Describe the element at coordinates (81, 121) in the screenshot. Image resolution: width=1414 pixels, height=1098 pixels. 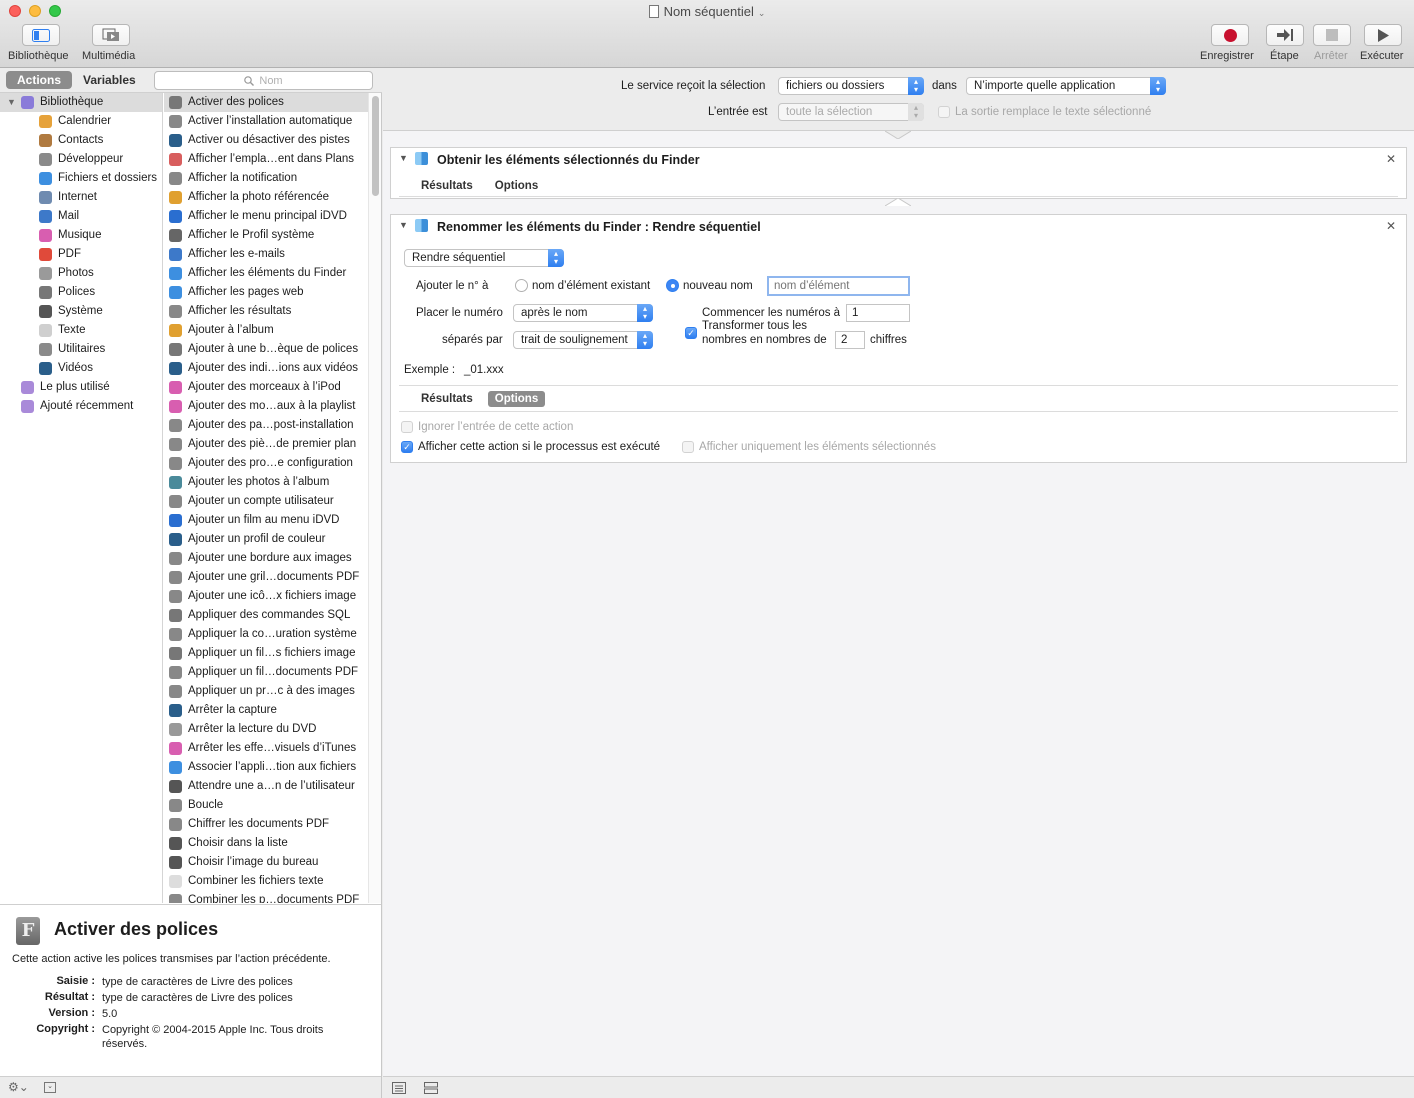
I see `library-item: Calendrier` at that location.